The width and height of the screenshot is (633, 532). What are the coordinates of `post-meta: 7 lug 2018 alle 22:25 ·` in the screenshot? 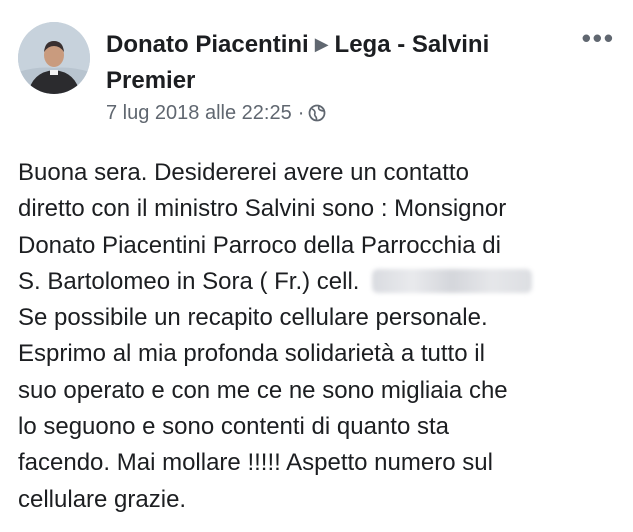 It's located at (216, 114).